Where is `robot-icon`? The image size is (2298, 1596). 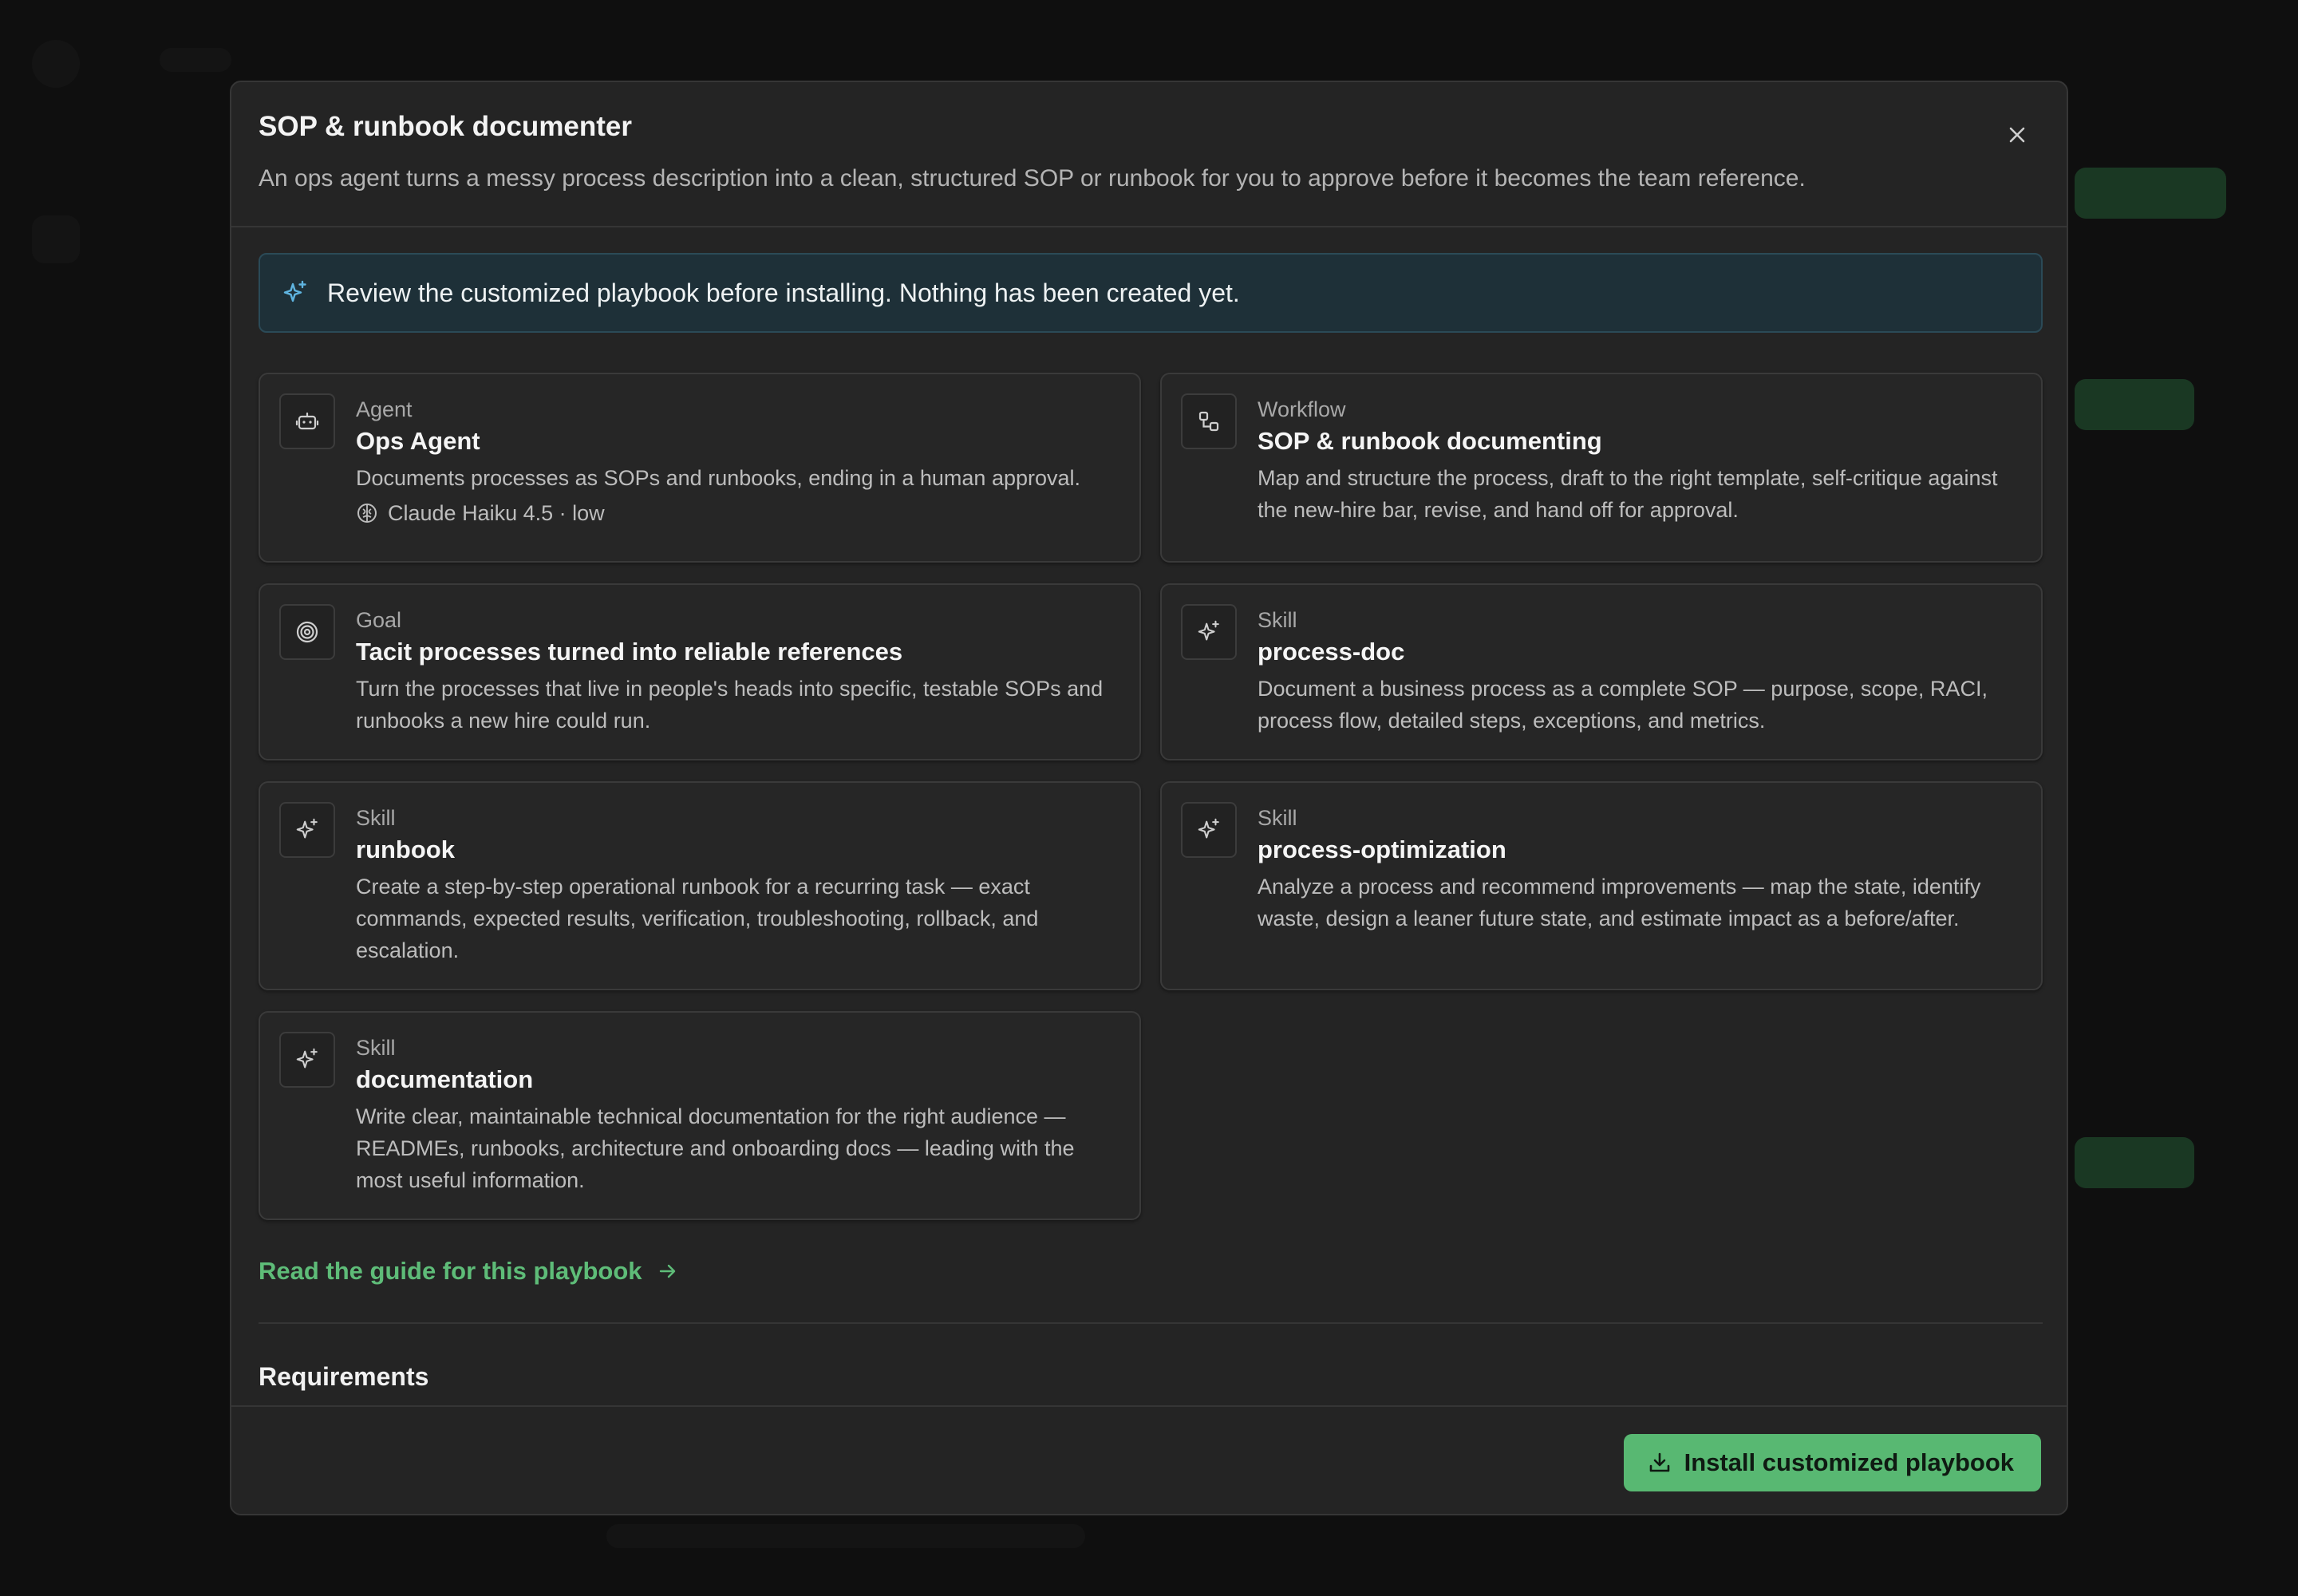 robot-icon is located at coordinates (307, 421).